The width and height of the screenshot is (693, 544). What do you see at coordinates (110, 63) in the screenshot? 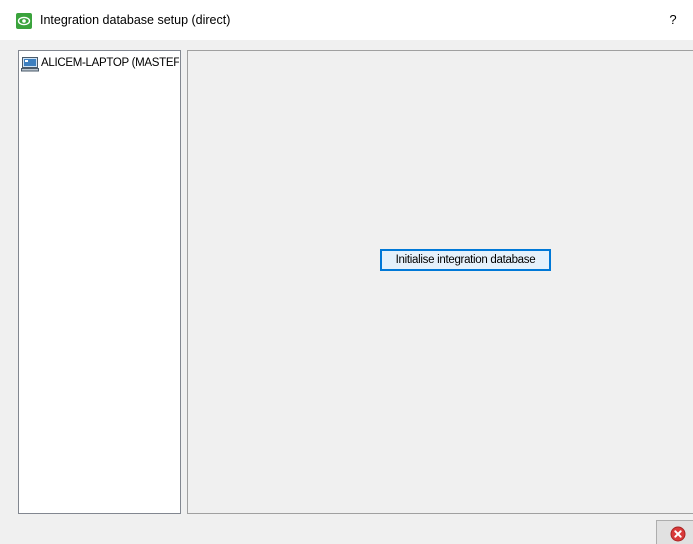
I see `tree-item-label: ALICEM-LAPTOP (MASTEF` at bounding box center [110, 63].